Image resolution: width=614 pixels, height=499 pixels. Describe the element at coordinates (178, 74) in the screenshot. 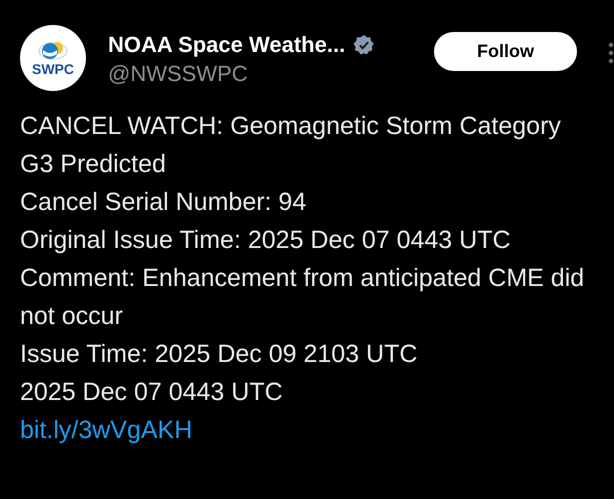

I see `account-handle: @NWSSWPC` at that location.